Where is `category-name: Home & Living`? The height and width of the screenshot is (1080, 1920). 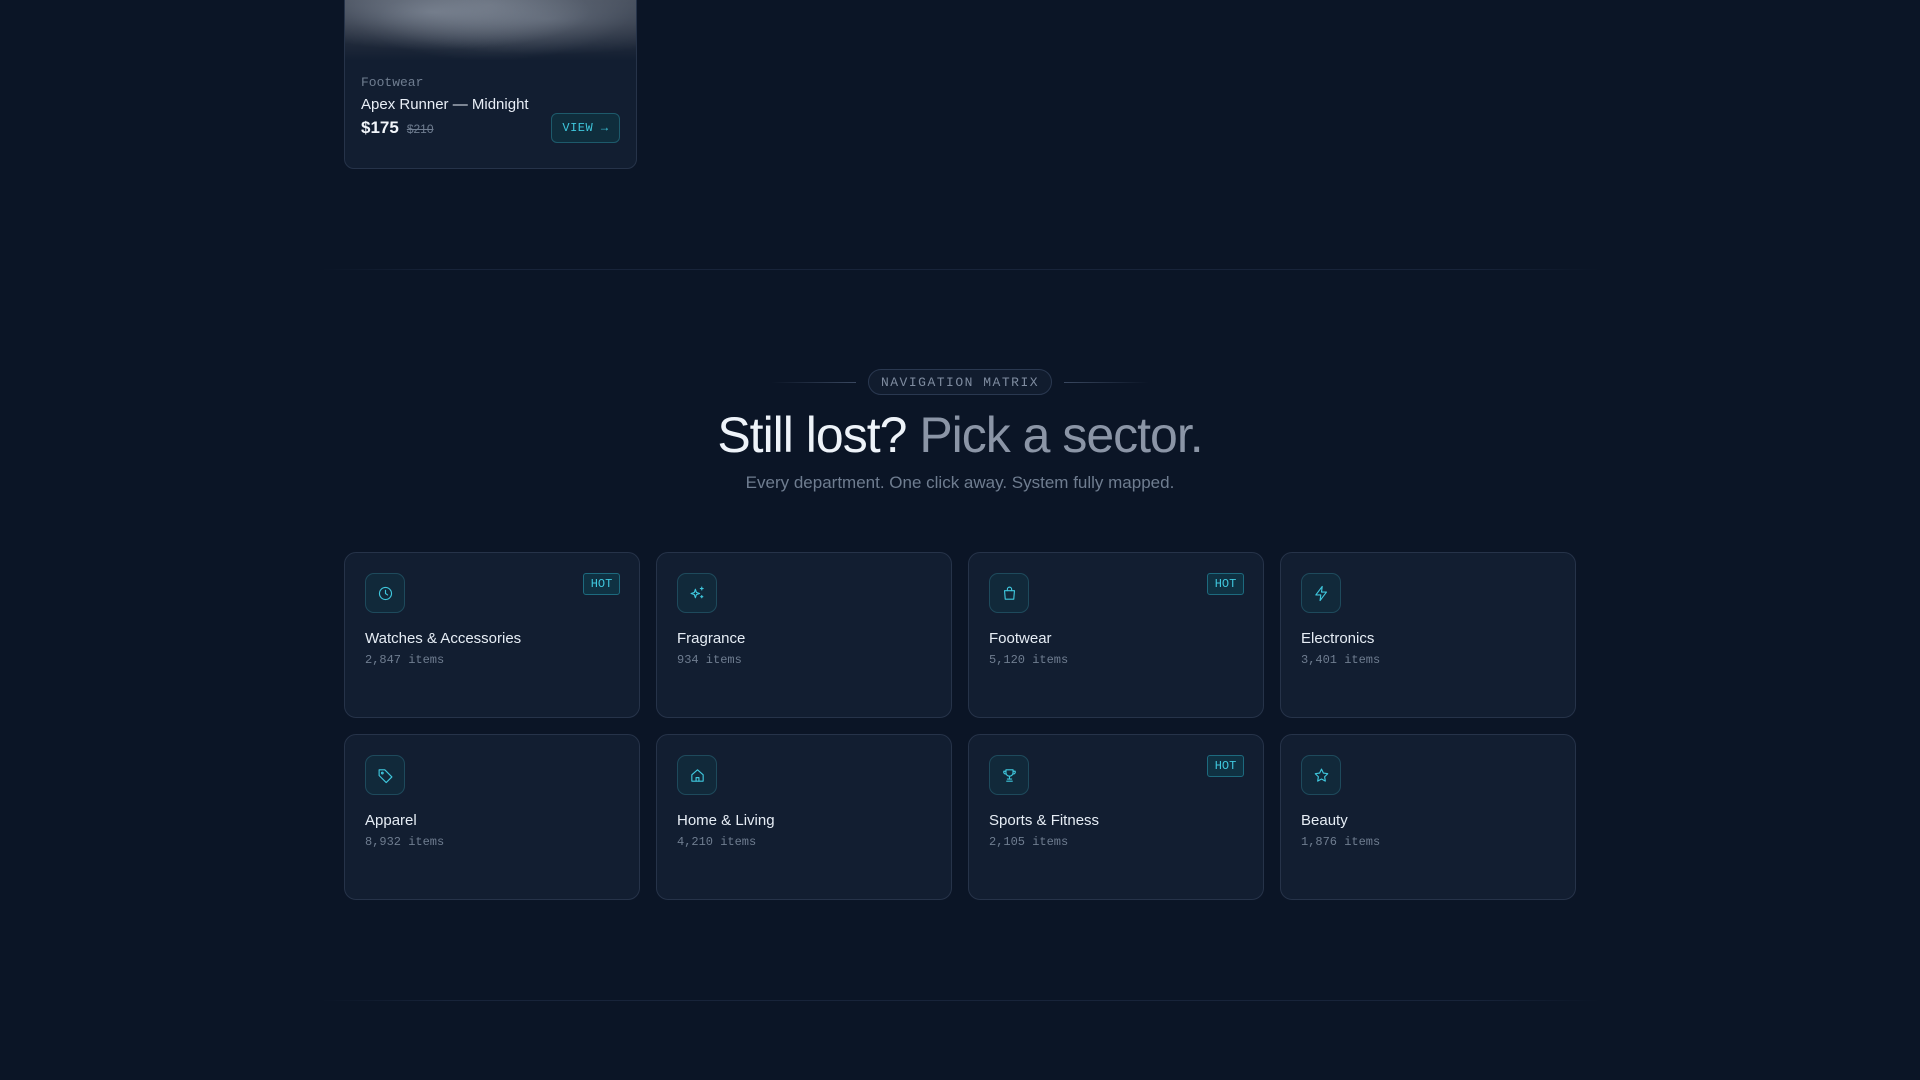 category-name: Home & Living is located at coordinates (726, 820).